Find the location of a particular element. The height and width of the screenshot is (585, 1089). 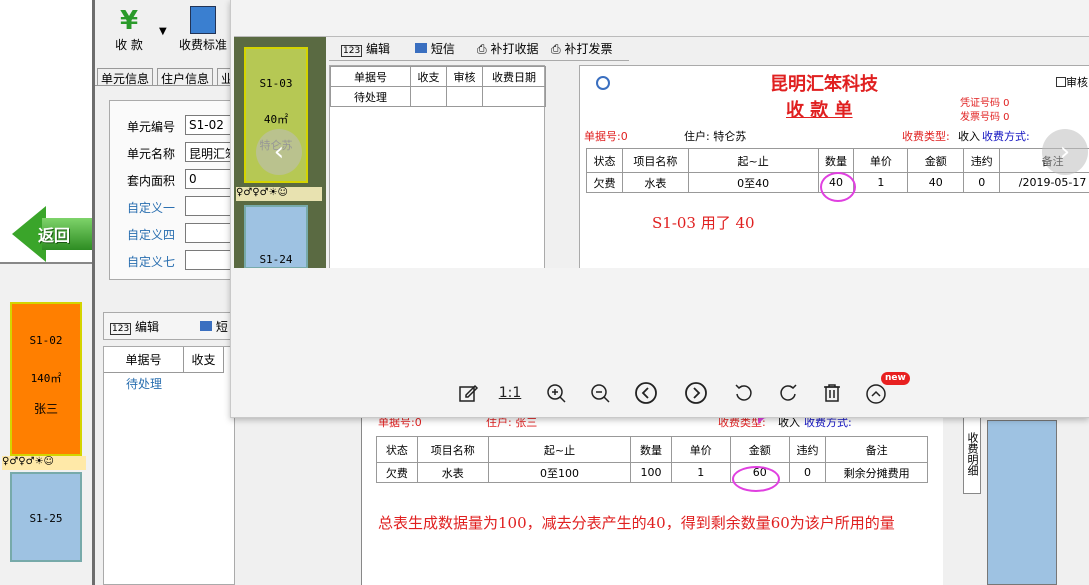

record-list-table: 单据号 收支 审核 收费日期 待处理 is located at coordinates (438, 86).